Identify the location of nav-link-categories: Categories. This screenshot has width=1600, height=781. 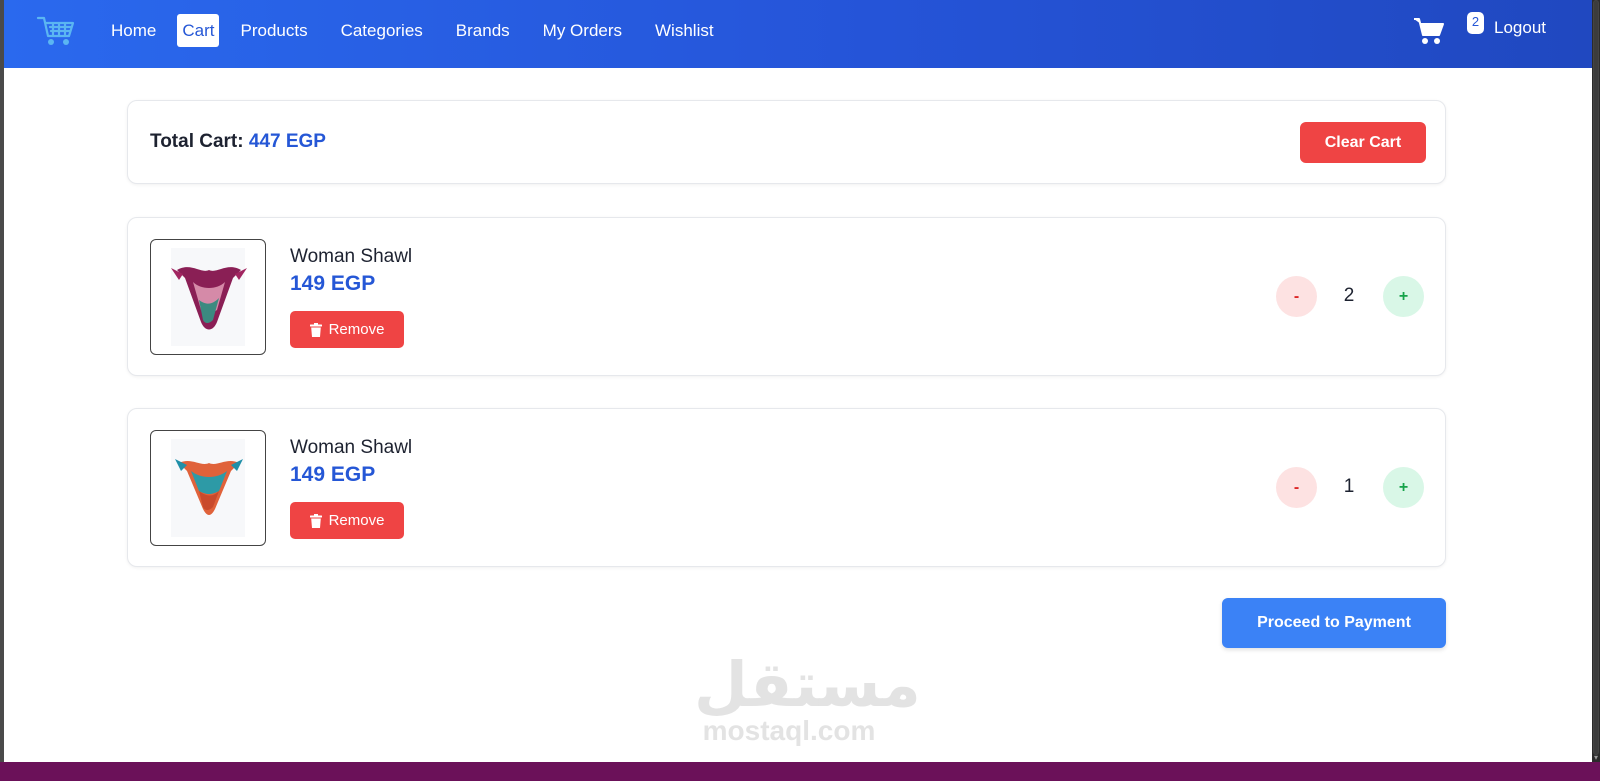
(382, 30).